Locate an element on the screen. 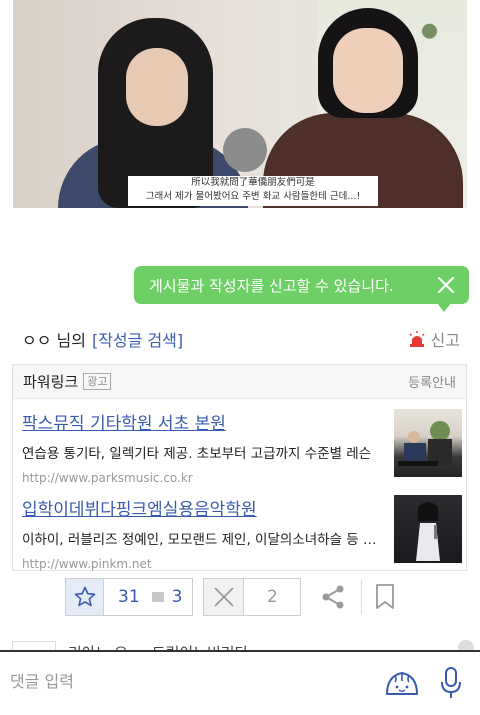  report-button: 신고 is located at coordinates (434, 339).